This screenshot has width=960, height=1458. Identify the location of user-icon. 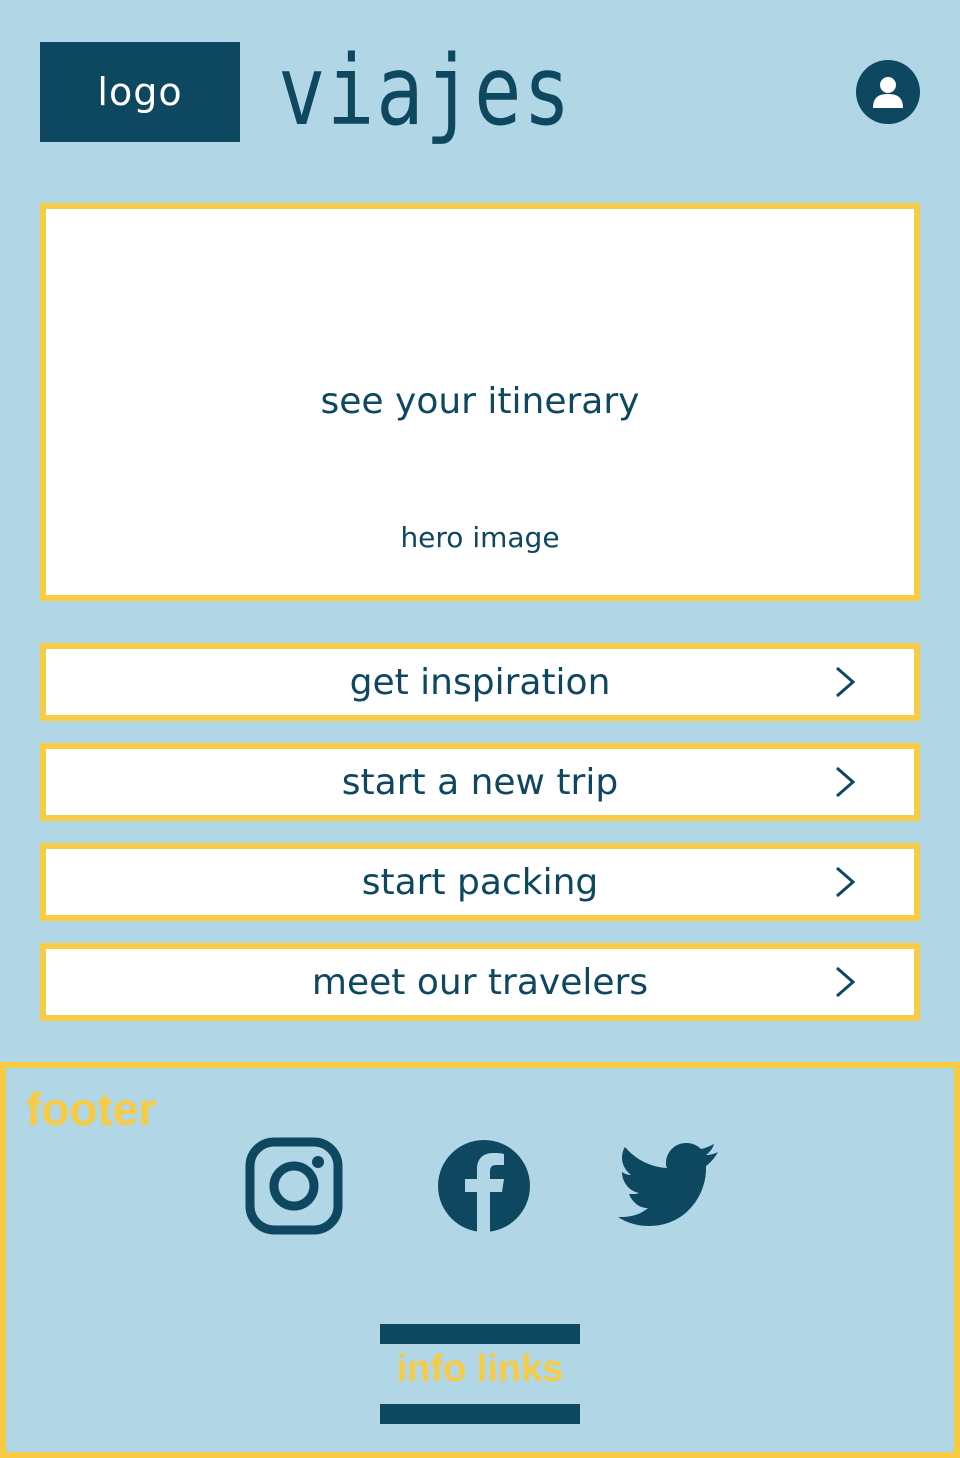
(888, 92).